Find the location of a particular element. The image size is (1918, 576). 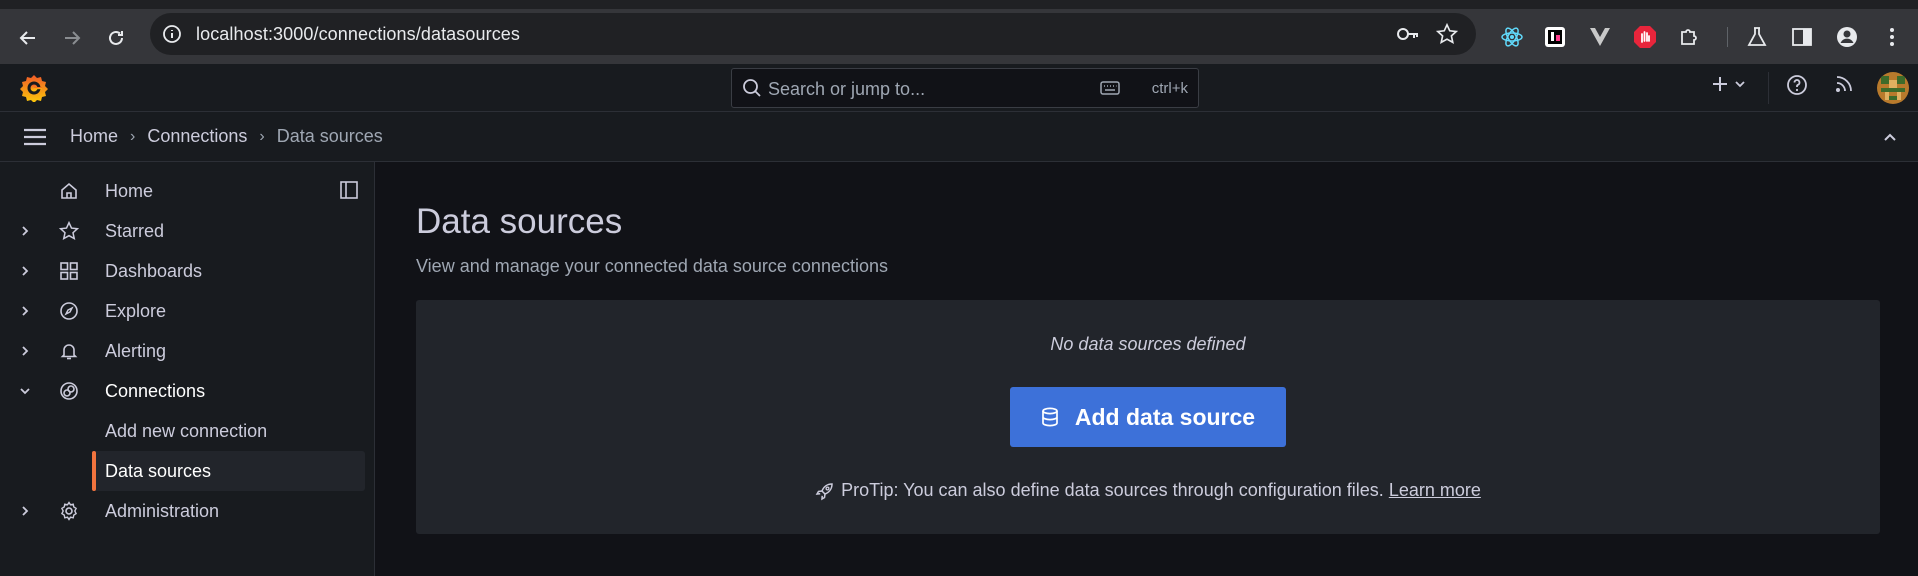

sidebar-item-label: Administration is located at coordinates (162, 511).